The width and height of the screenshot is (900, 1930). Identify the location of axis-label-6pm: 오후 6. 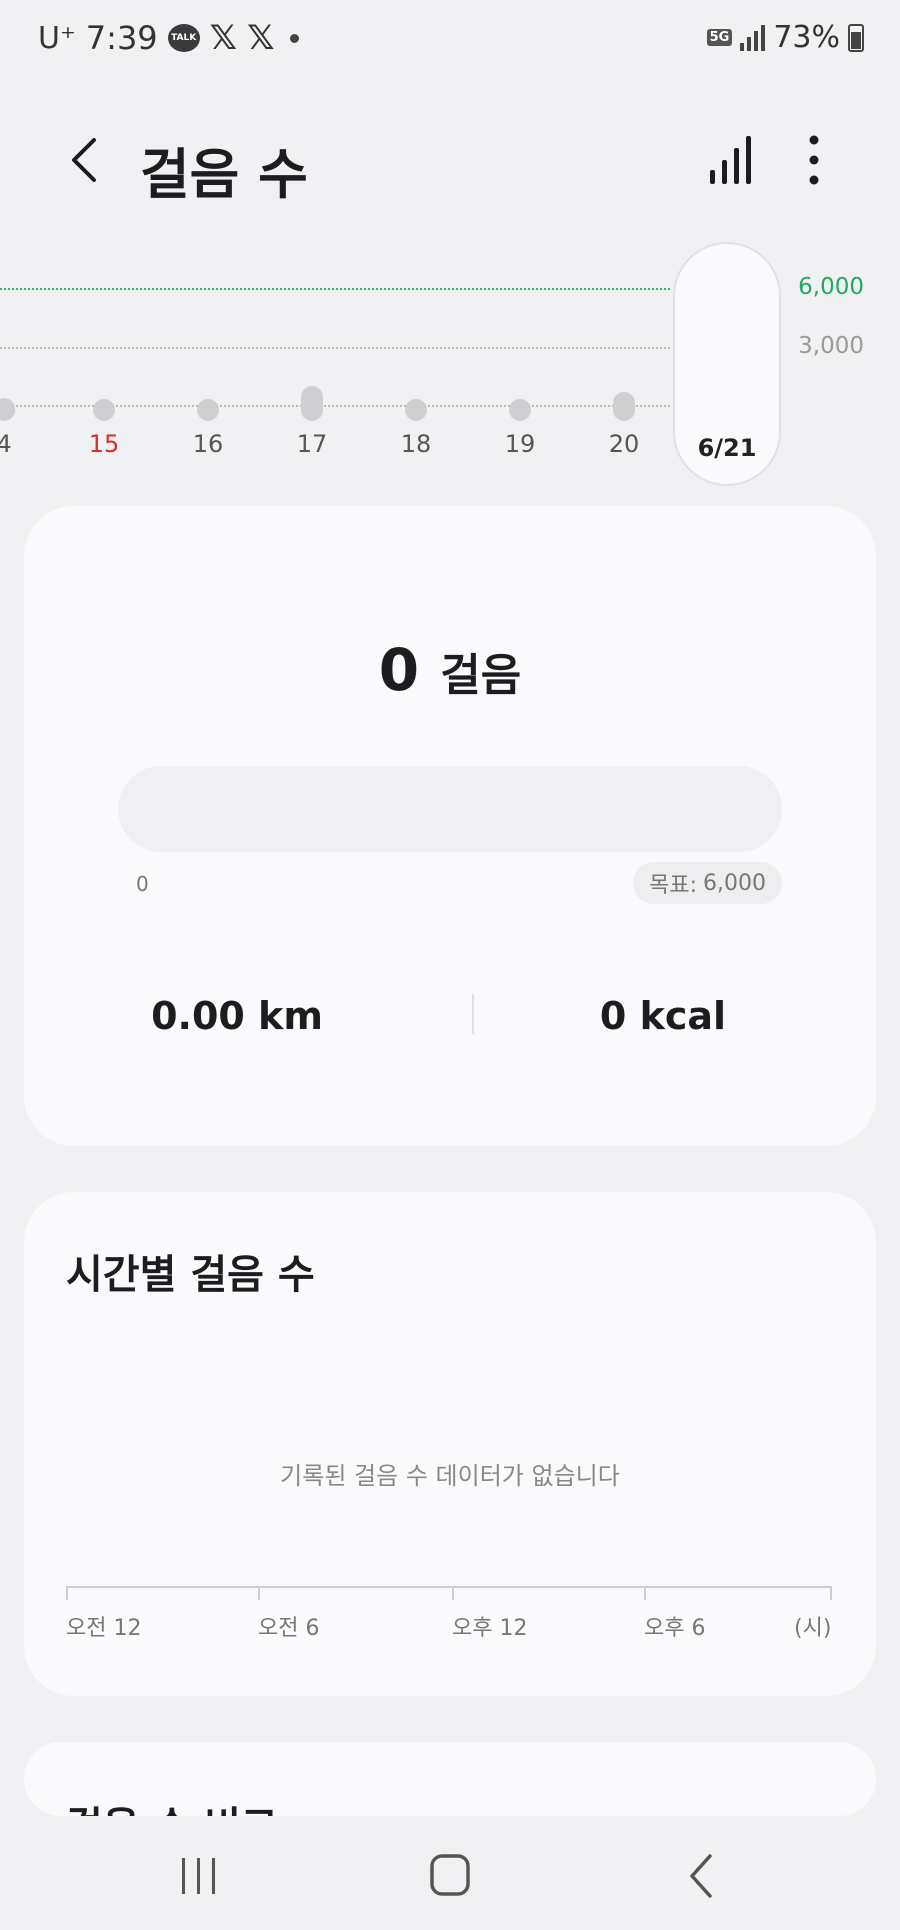
(675, 1628).